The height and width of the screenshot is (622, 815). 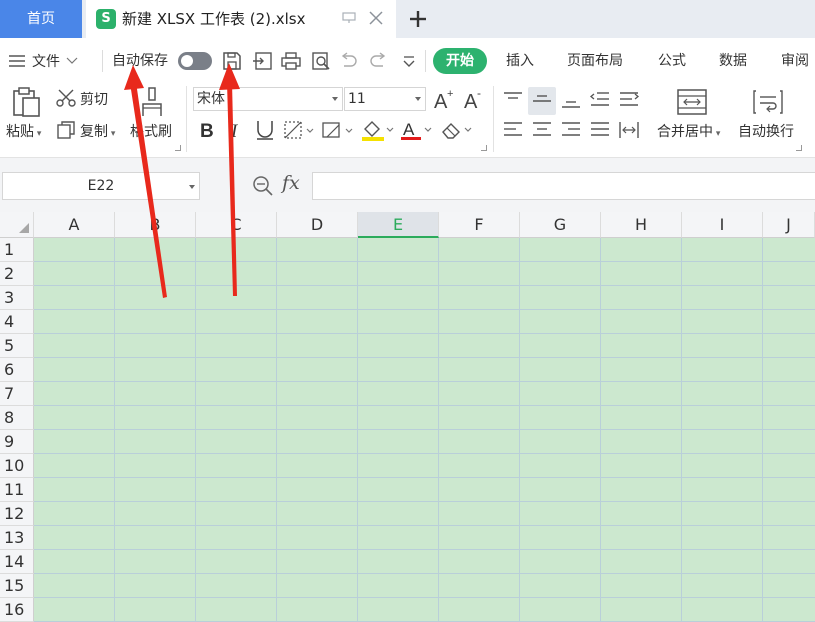 What do you see at coordinates (66, 130) in the screenshot?
I see `copy-icon` at bounding box center [66, 130].